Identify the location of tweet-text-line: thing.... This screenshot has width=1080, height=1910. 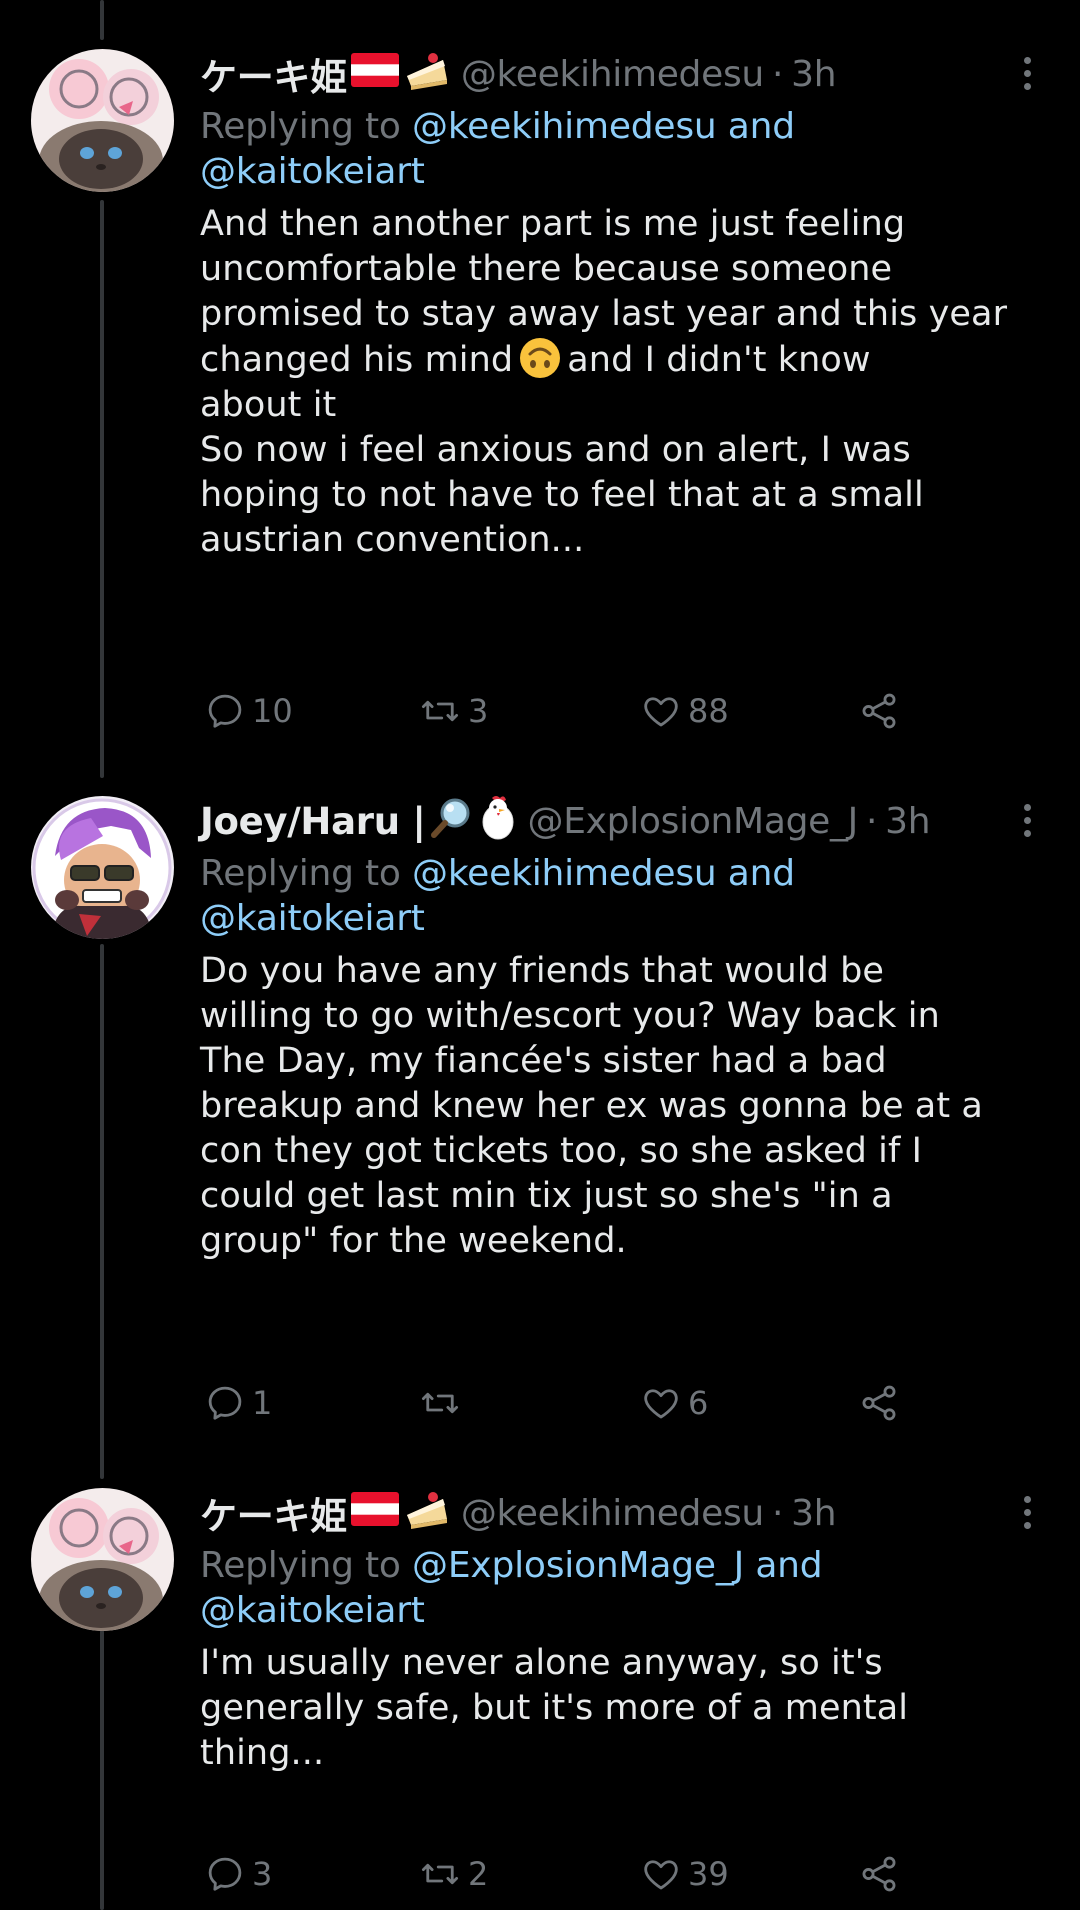
(262, 1753).